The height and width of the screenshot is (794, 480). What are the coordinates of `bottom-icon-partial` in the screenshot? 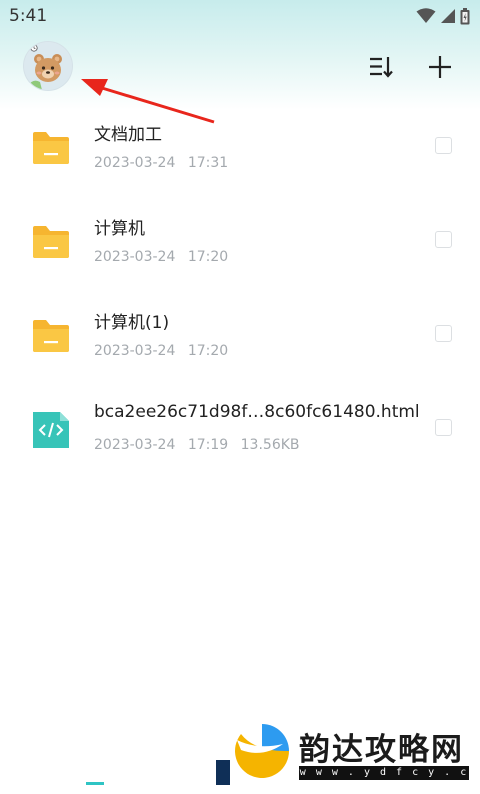 It's located at (223, 772).